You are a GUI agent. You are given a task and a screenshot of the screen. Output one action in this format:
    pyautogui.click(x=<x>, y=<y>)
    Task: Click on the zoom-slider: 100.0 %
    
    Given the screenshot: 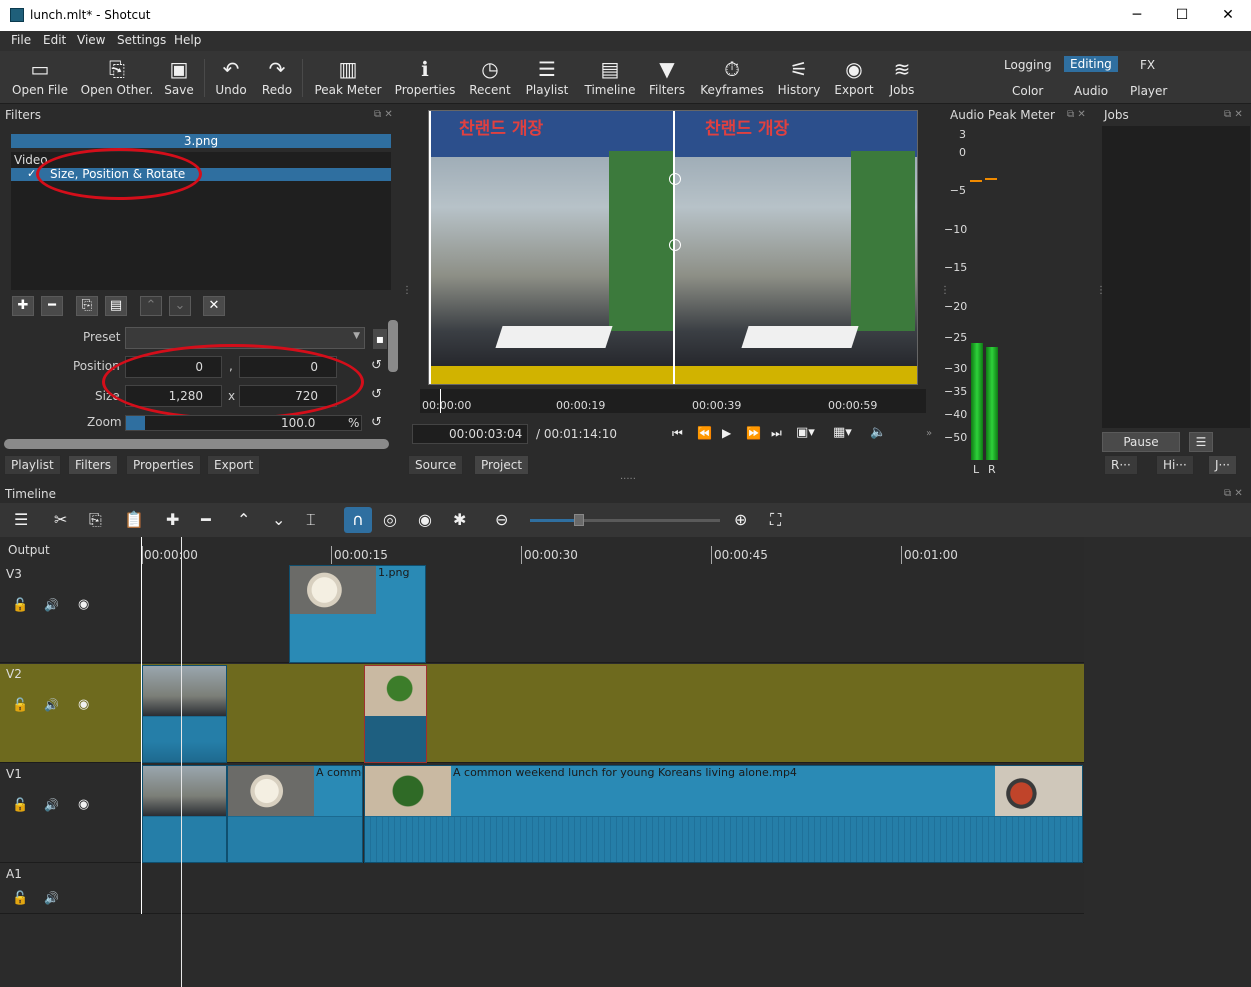 What is the action you would take?
    pyautogui.click(x=243, y=423)
    